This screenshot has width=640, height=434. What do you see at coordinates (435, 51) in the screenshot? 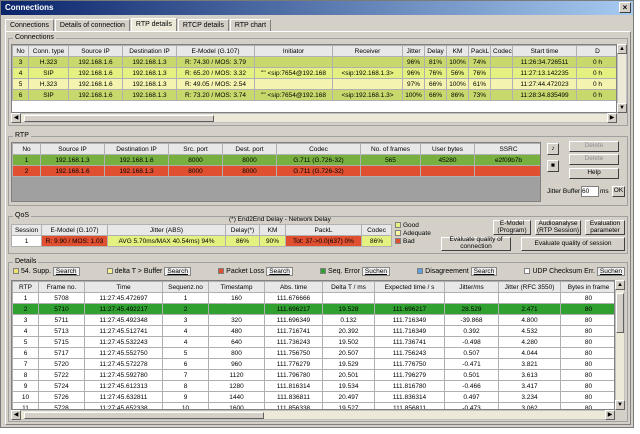
I see `connections-column-header: Delay` at bounding box center [435, 51].